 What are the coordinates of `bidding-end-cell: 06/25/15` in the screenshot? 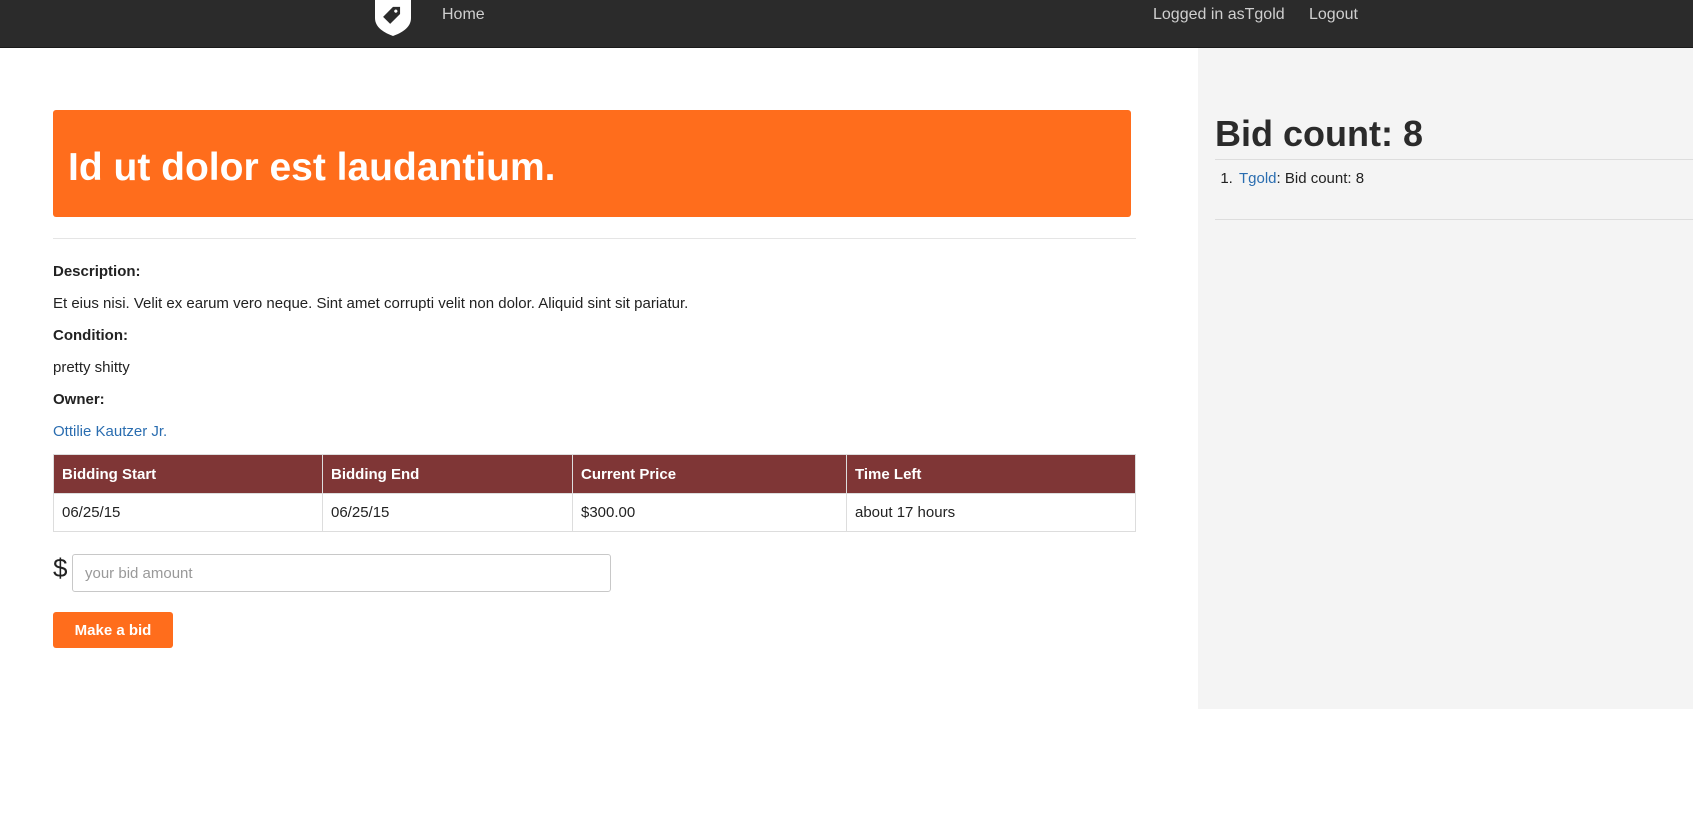 It's located at (447, 512).